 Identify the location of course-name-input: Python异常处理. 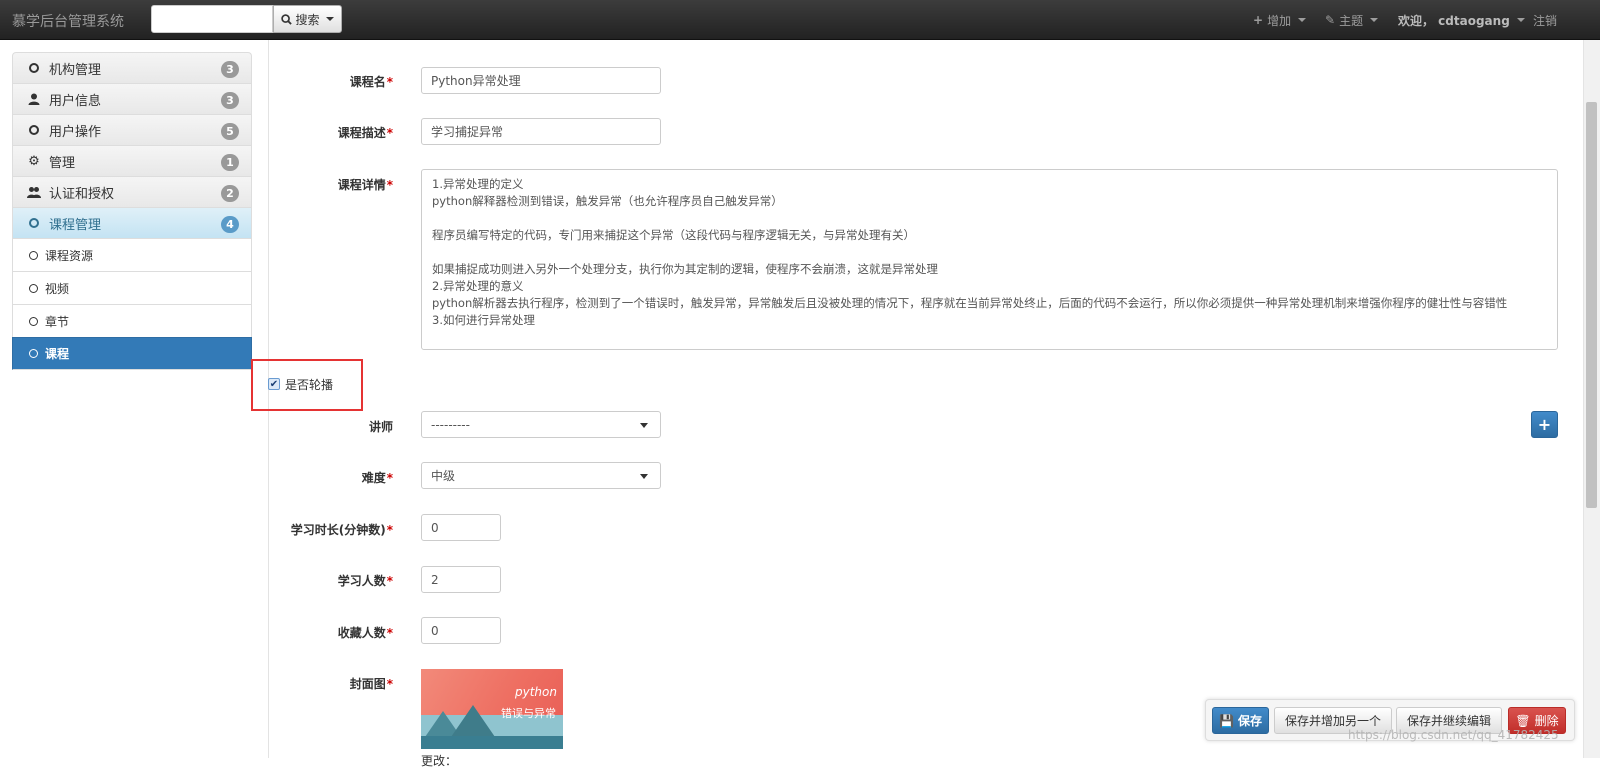
(541, 80).